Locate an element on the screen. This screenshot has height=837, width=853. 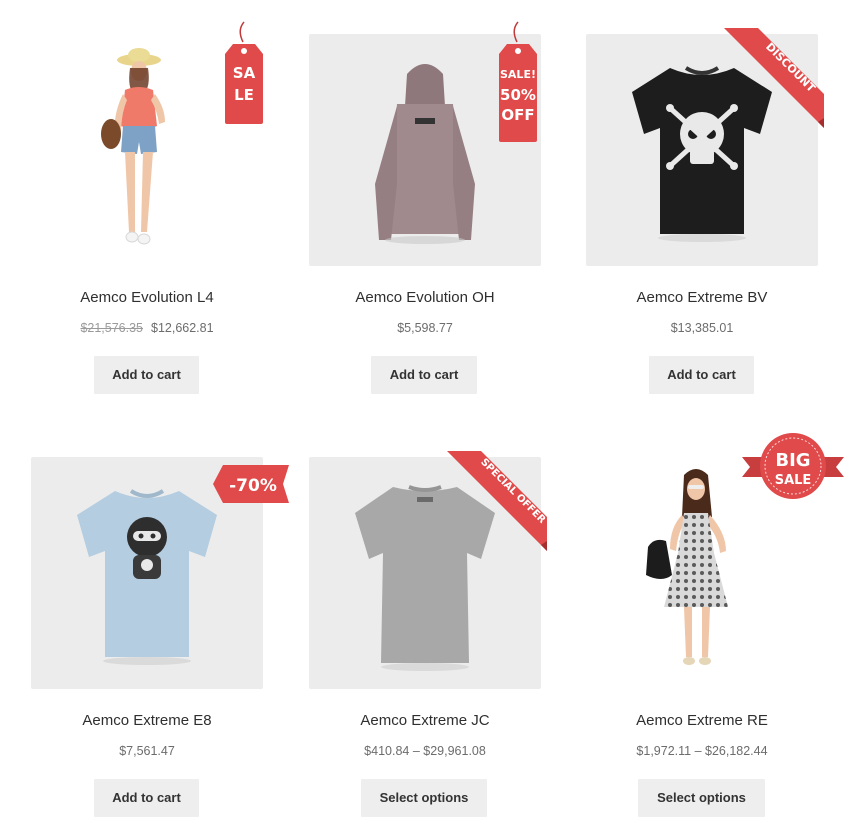
ribbon-tag-badge-icon: -70% is located at coordinates (251, 484).